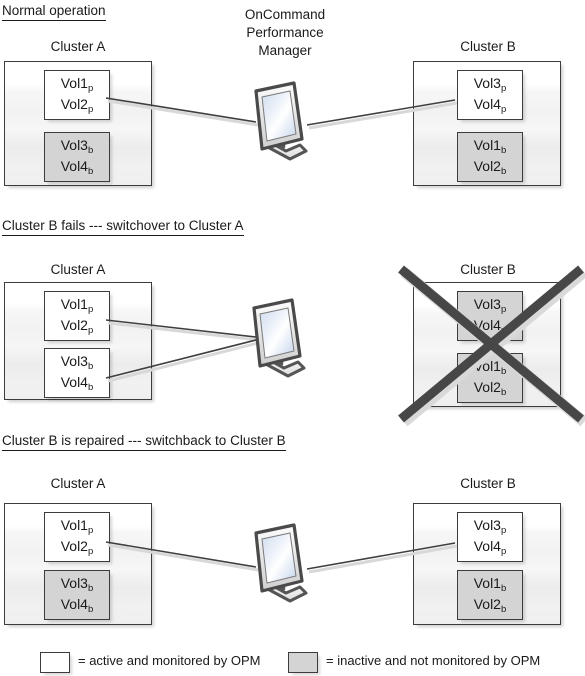 This screenshot has height=676, width=585. Describe the element at coordinates (433, 660) in the screenshot. I see `legend-label-inactive: = inactive and not monitored by OPM` at that location.